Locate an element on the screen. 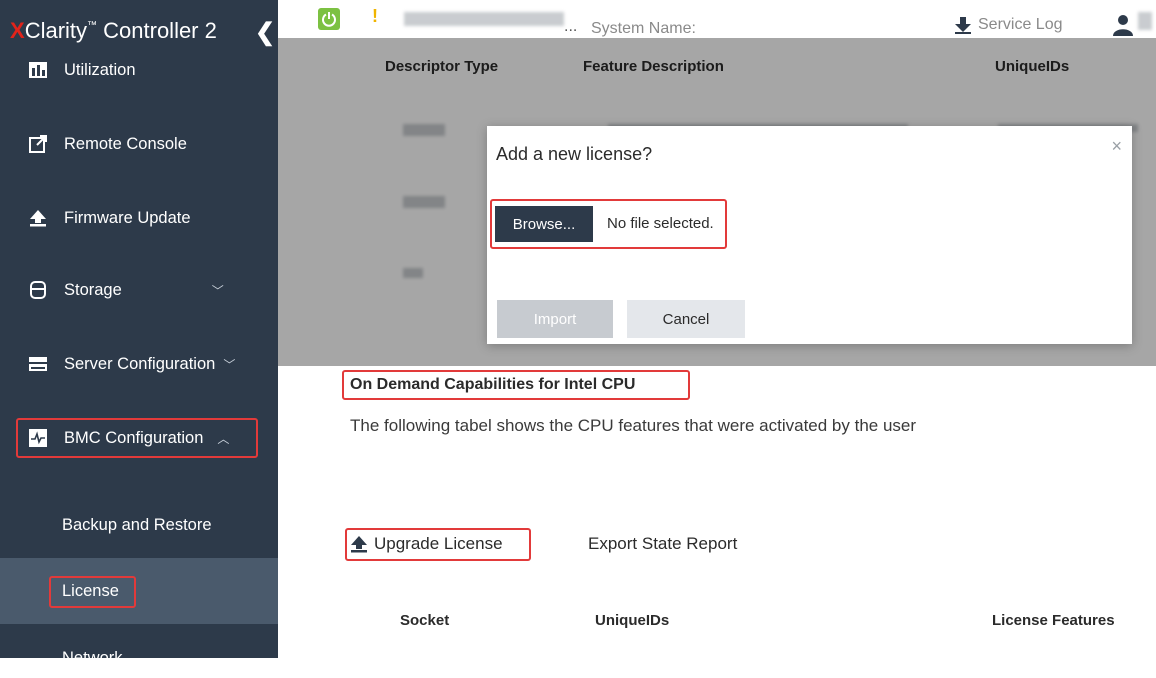 The image size is (1156, 678). import-button: Import is located at coordinates (555, 319).